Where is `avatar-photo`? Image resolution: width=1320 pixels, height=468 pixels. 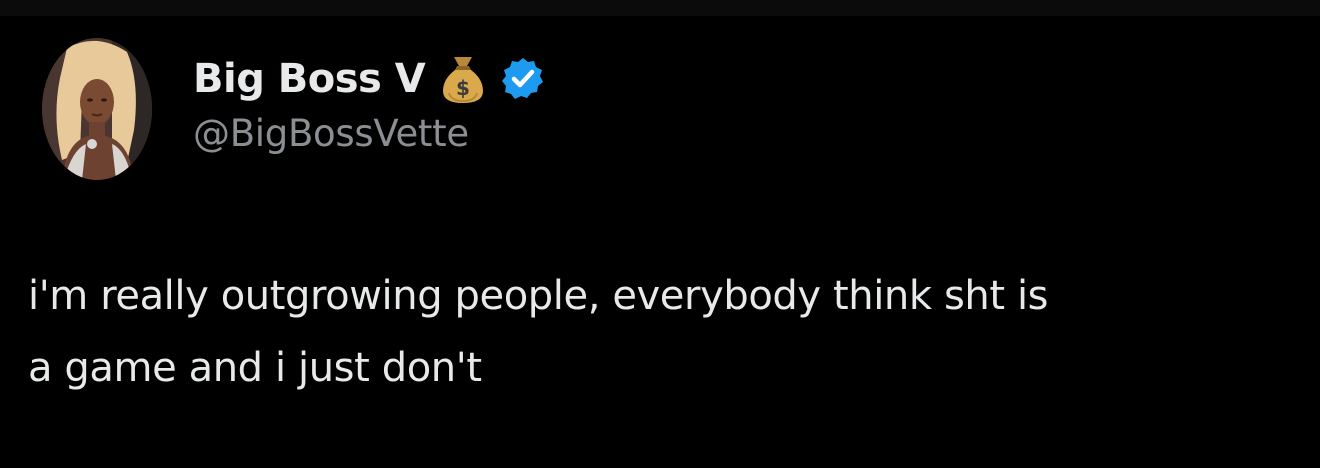 avatar-photo is located at coordinates (97, 109).